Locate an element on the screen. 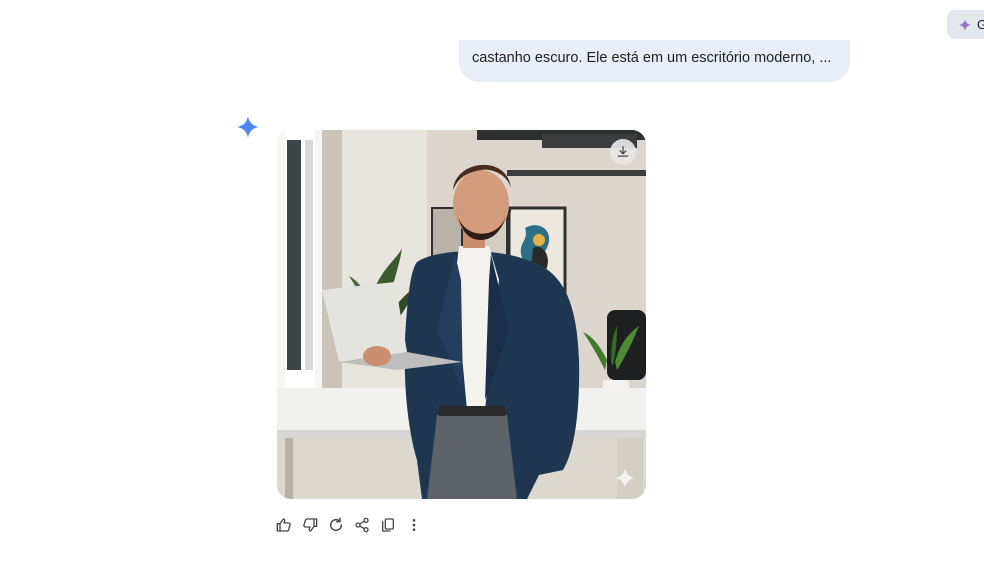 The height and width of the screenshot is (562, 984). more-vert-icon is located at coordinates (414, 525).